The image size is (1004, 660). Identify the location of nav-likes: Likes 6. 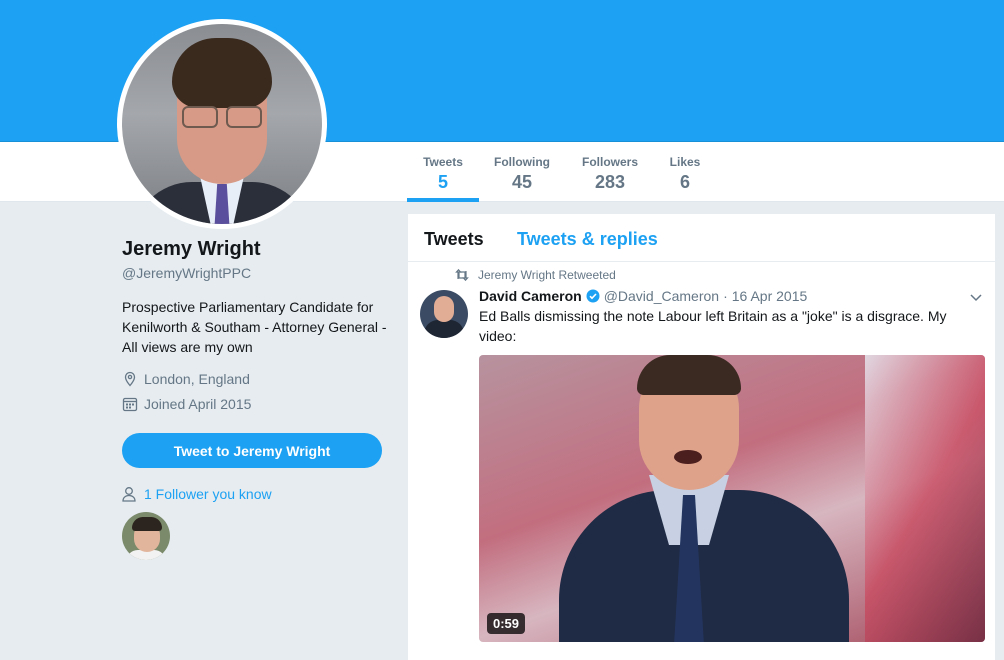
(685, 172).